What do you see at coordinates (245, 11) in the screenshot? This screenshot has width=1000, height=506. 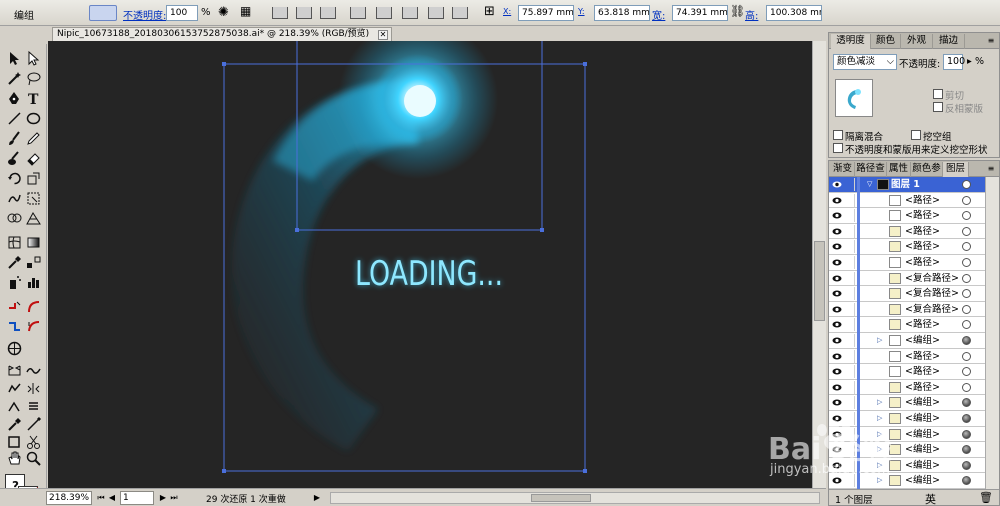 I see `reference-point-icon: ▦` at bounding box center [245, 11].